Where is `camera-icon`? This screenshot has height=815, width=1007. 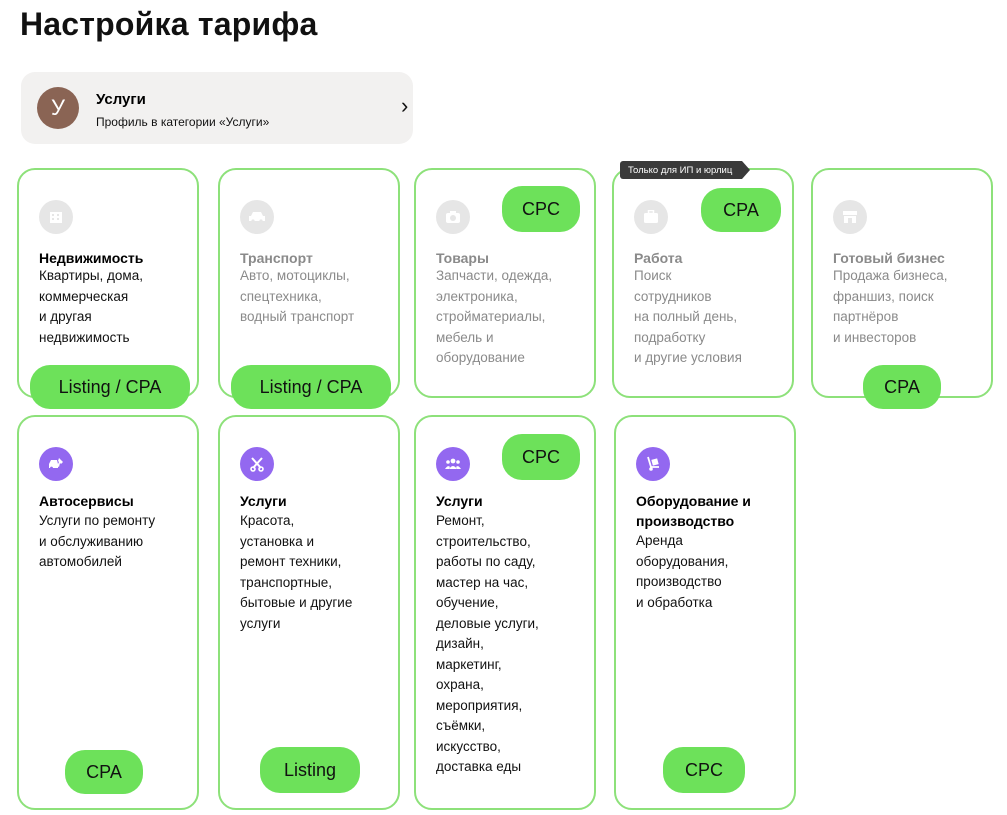
camera-icon is located at coordinates (453, 217).